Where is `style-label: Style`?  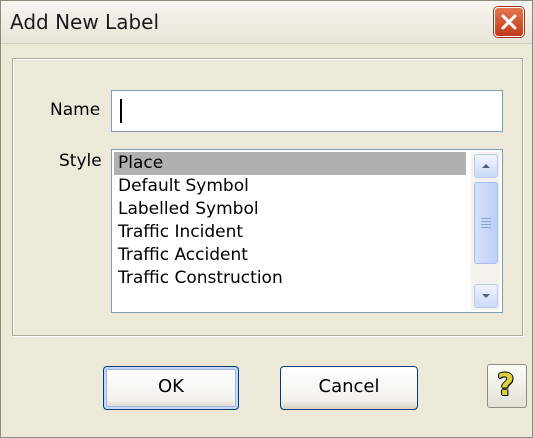 style-label: Style is located at coordinates (80, 161).